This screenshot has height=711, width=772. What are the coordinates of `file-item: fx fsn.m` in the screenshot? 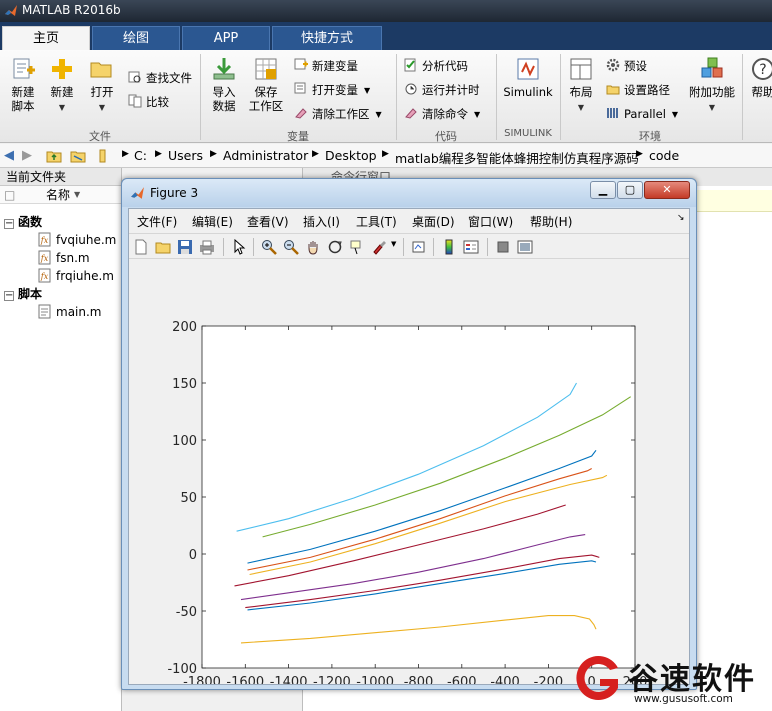 It's located at (64, 258).